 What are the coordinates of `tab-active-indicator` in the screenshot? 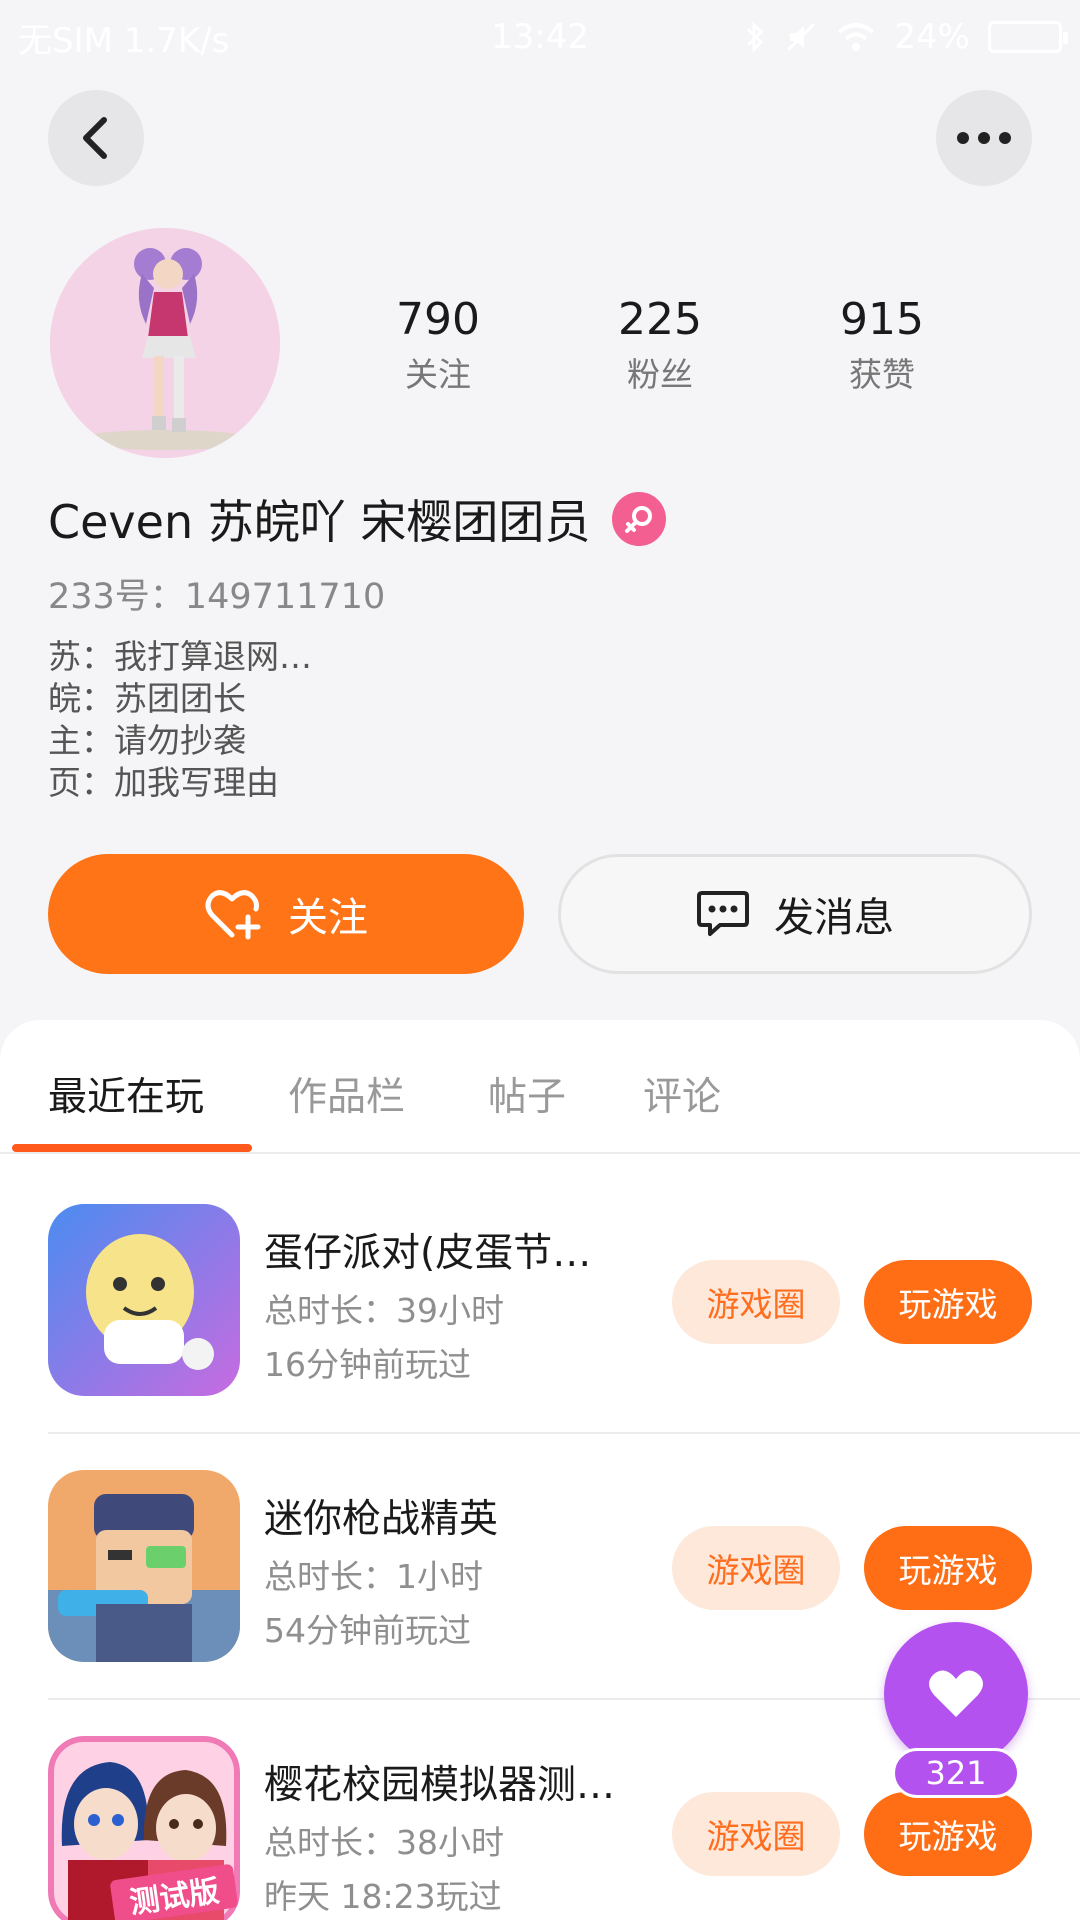 It's located at (132, 1148).